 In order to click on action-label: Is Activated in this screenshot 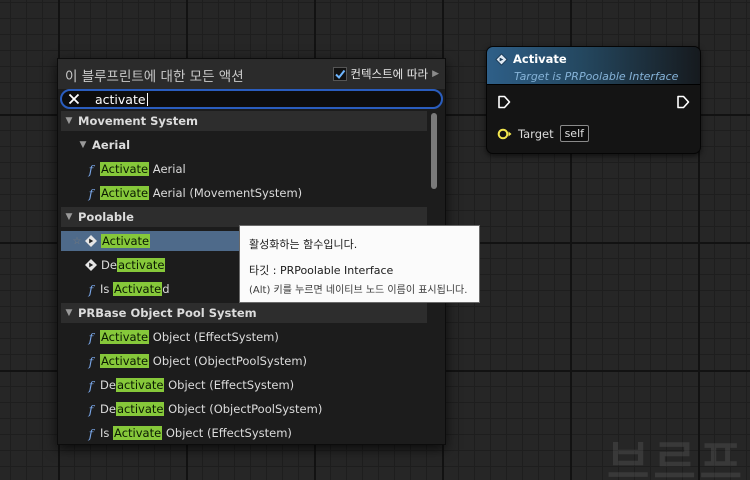, I will do `click(135, 289)`.